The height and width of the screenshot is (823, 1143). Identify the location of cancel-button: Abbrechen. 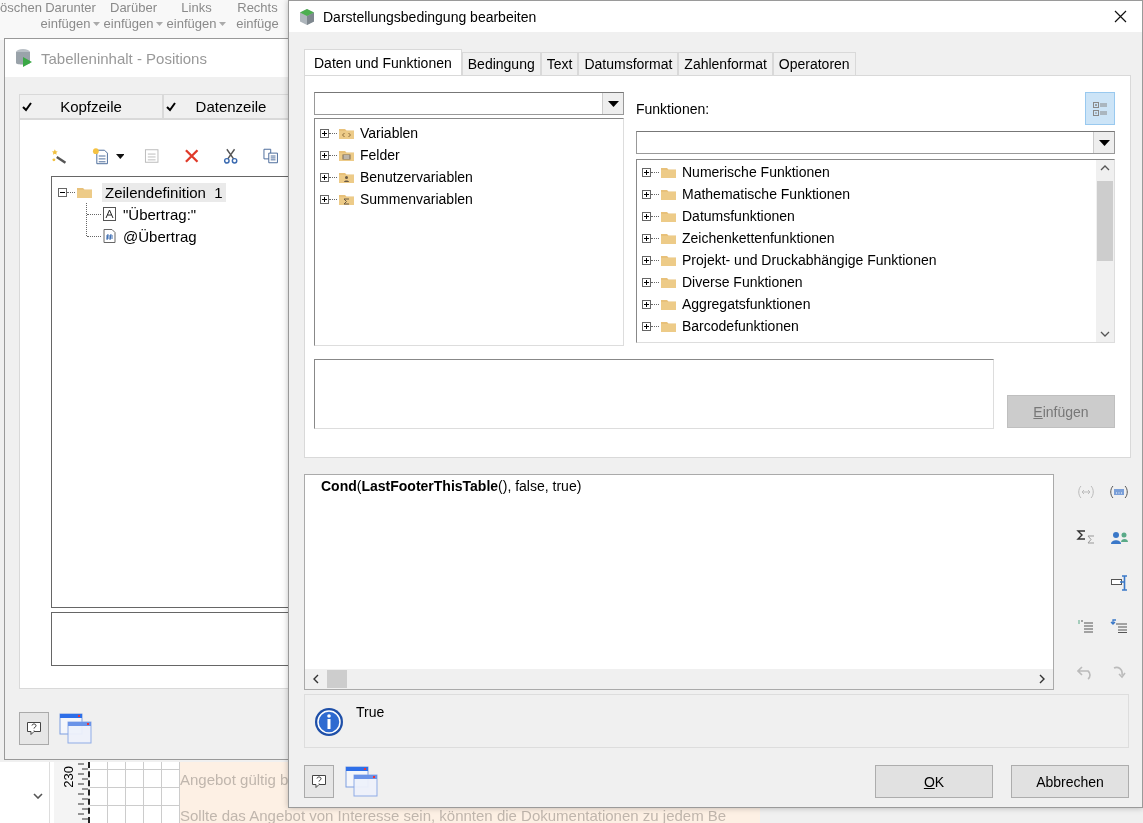
(1070, 781).